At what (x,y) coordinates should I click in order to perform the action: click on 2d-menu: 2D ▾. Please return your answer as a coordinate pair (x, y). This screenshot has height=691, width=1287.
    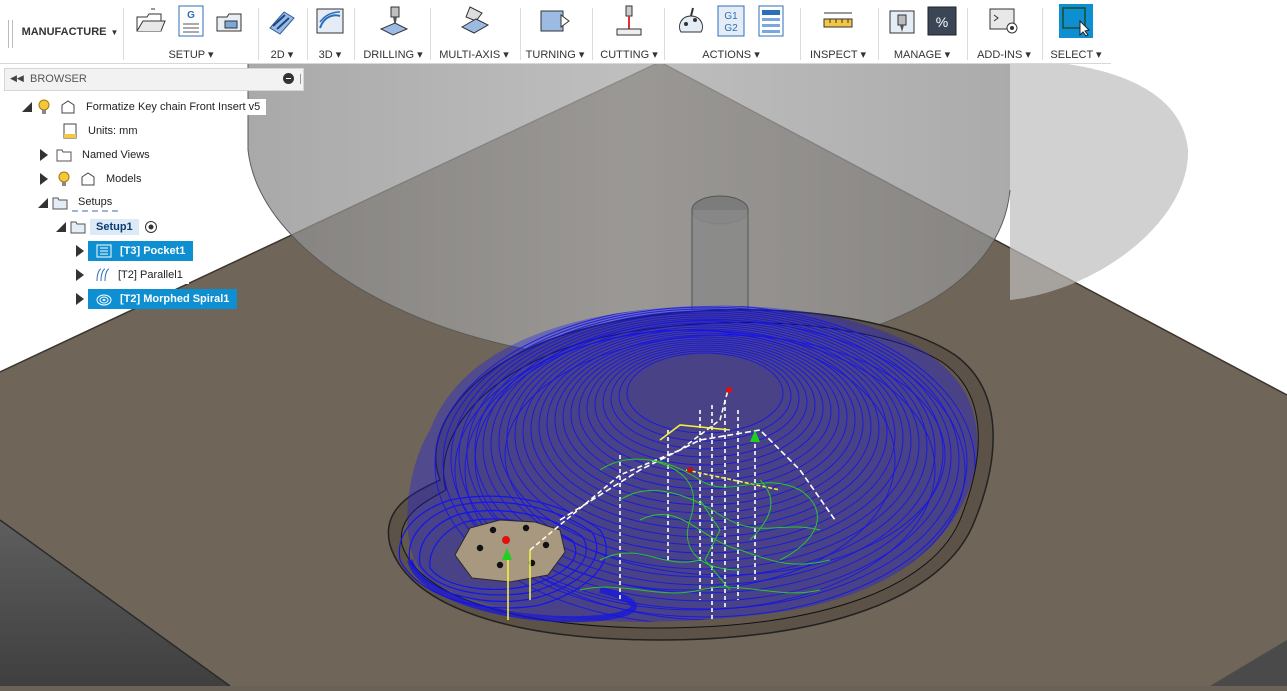
    Looking at the image, I should click on (282, 54).